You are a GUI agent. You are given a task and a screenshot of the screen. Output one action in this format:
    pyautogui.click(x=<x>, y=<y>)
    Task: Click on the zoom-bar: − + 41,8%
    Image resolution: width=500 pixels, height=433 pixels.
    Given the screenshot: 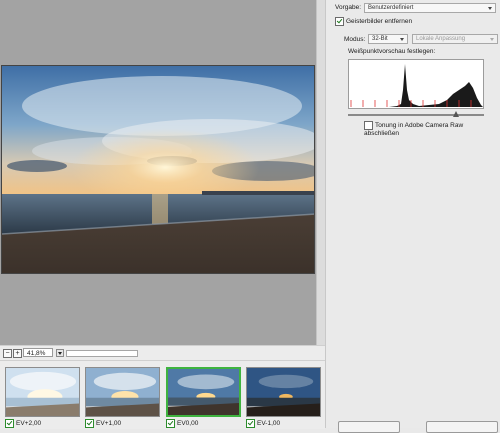 What is the action you would take?
    pyautogui.click(x=162, y=353)
    